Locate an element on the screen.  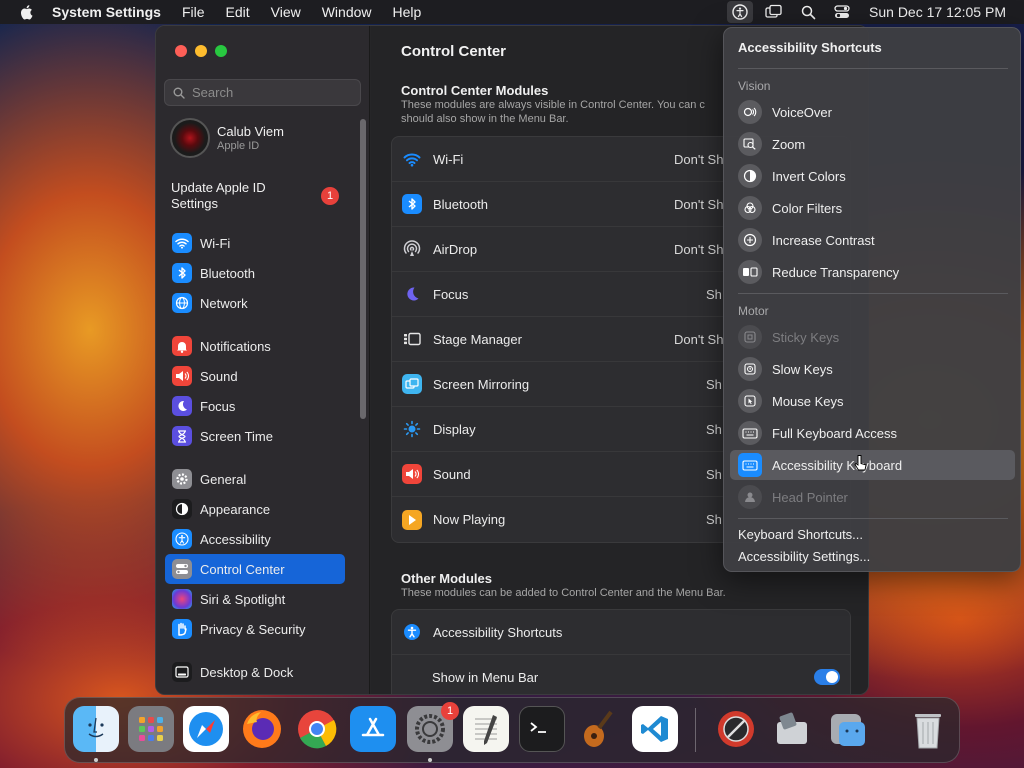
vscode-icon is located at coordinates (655, 729).